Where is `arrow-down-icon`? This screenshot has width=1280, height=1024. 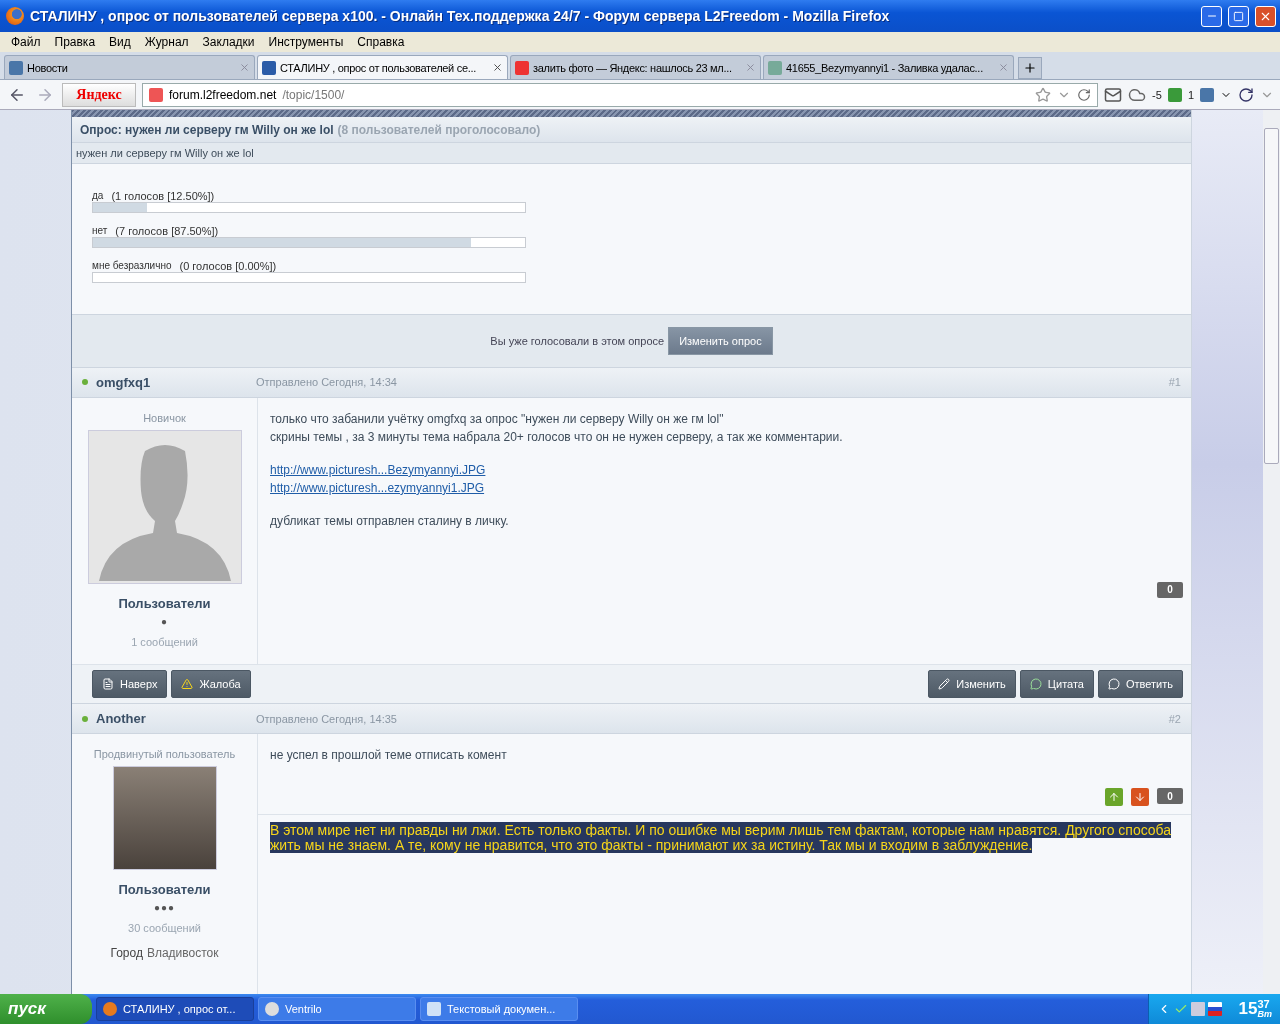 arrow-down-icon is located at coordinates (1140, 797).